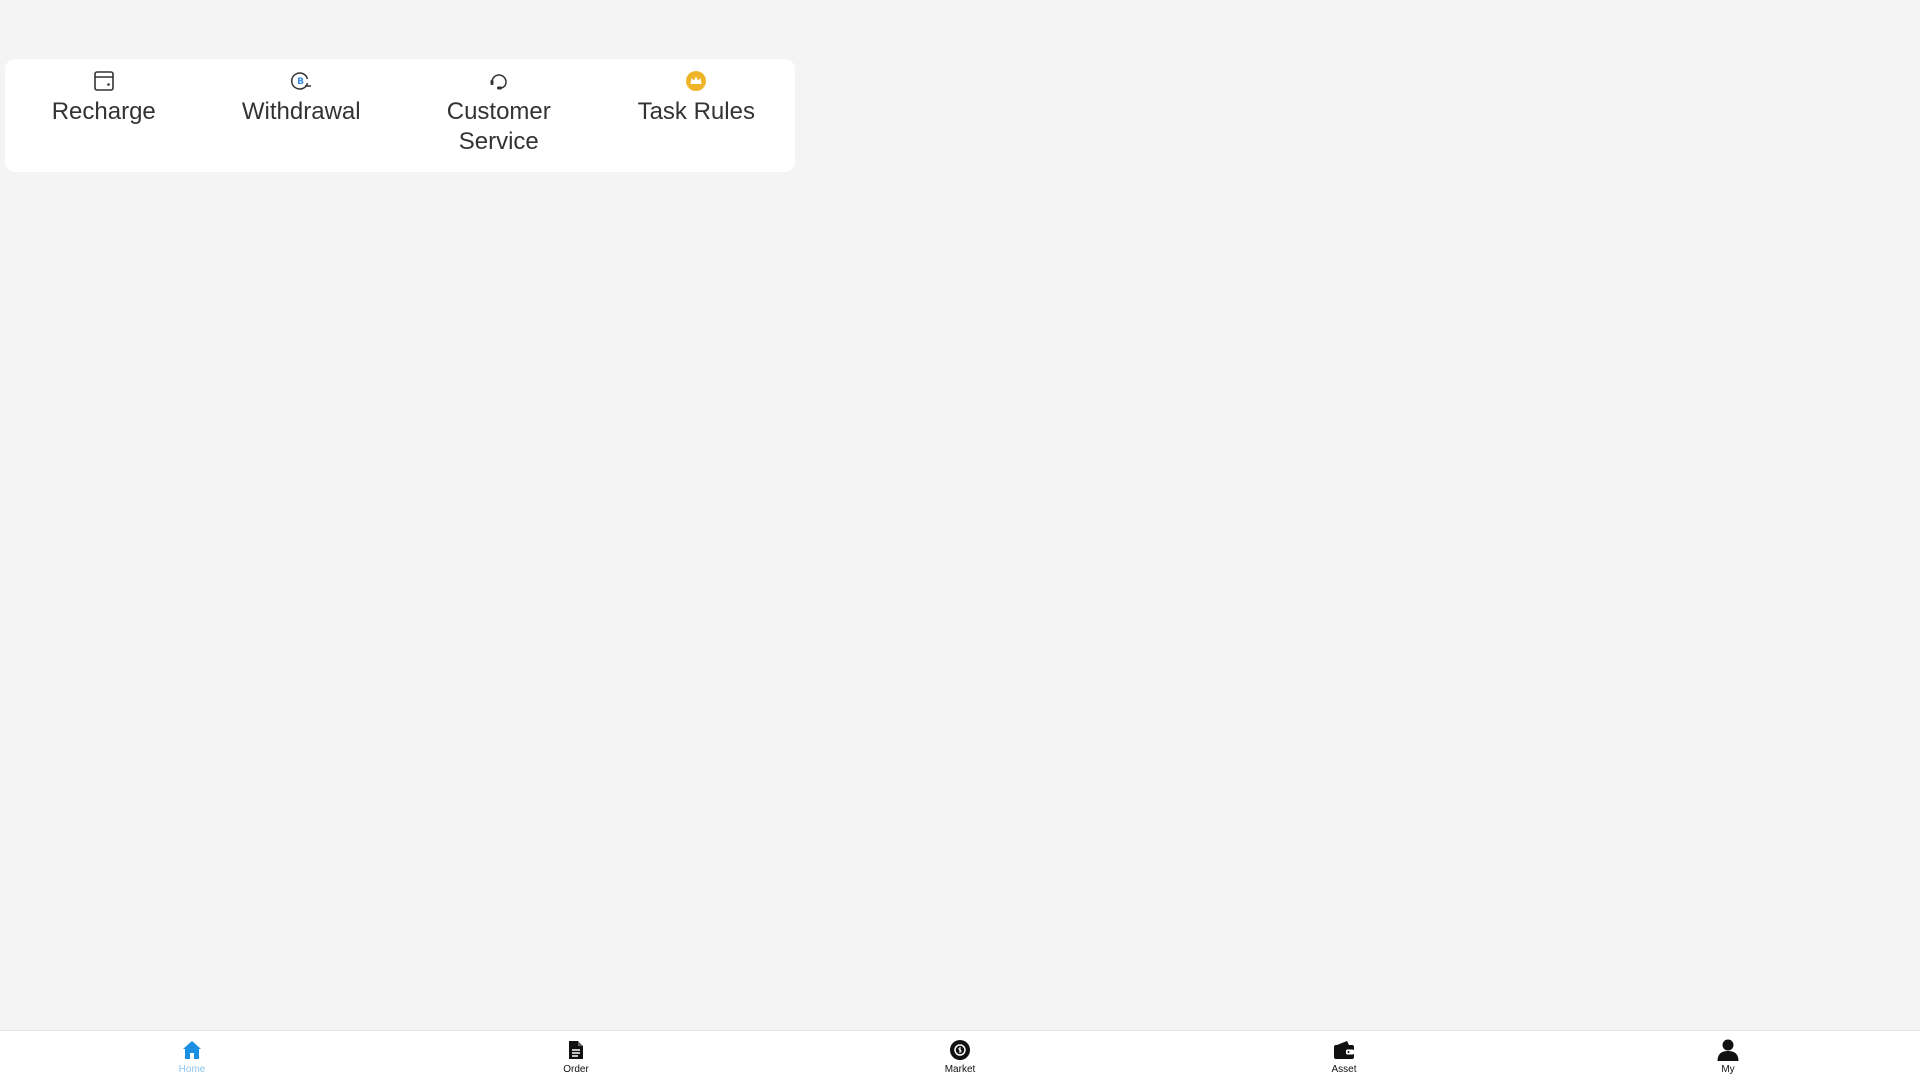  Describe the element at coordinates (960, 1069) in the screenshot. I see `nav-market-label: Market` at that location.